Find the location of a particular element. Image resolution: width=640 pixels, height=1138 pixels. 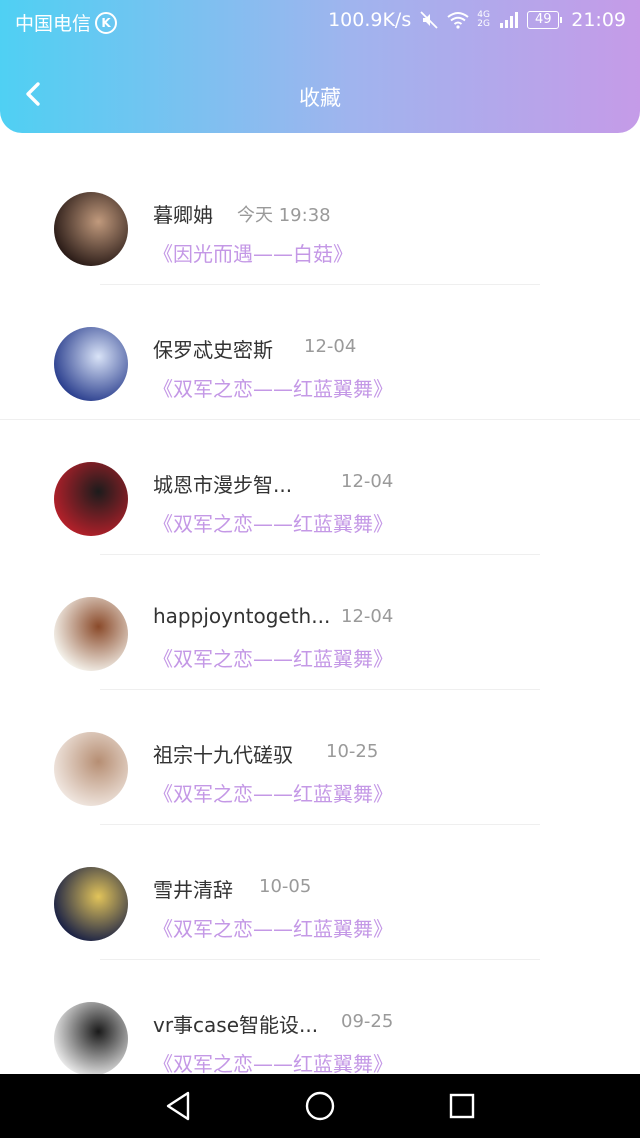

timestamp: 10-05 is located at coordinates (285, 886).